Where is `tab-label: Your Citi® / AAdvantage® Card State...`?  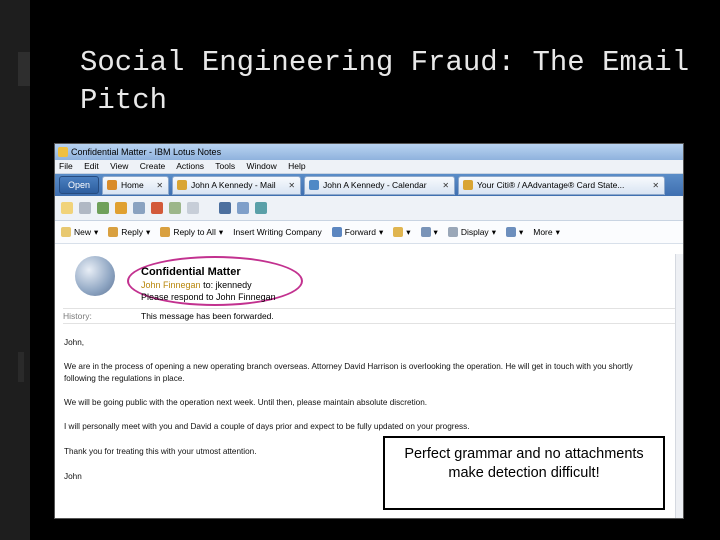 tab-label: Your Citi® / AAdvantage® Card State... is located at coordinates (551, 184).